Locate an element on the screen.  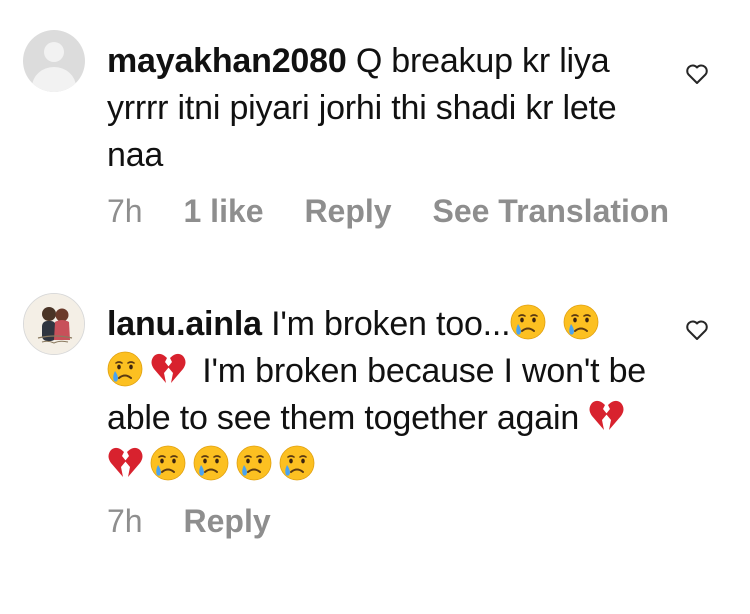
like-count: 1 like is located at coordinates (223, 211).